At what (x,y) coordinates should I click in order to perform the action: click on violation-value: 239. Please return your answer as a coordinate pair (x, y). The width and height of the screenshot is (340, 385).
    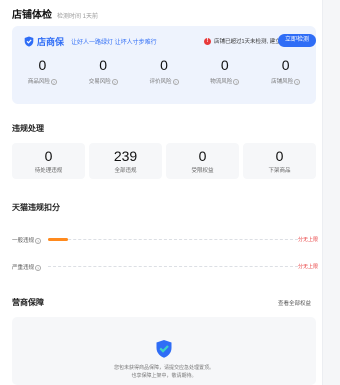
    Looking at the image, I should click on (125, 156).